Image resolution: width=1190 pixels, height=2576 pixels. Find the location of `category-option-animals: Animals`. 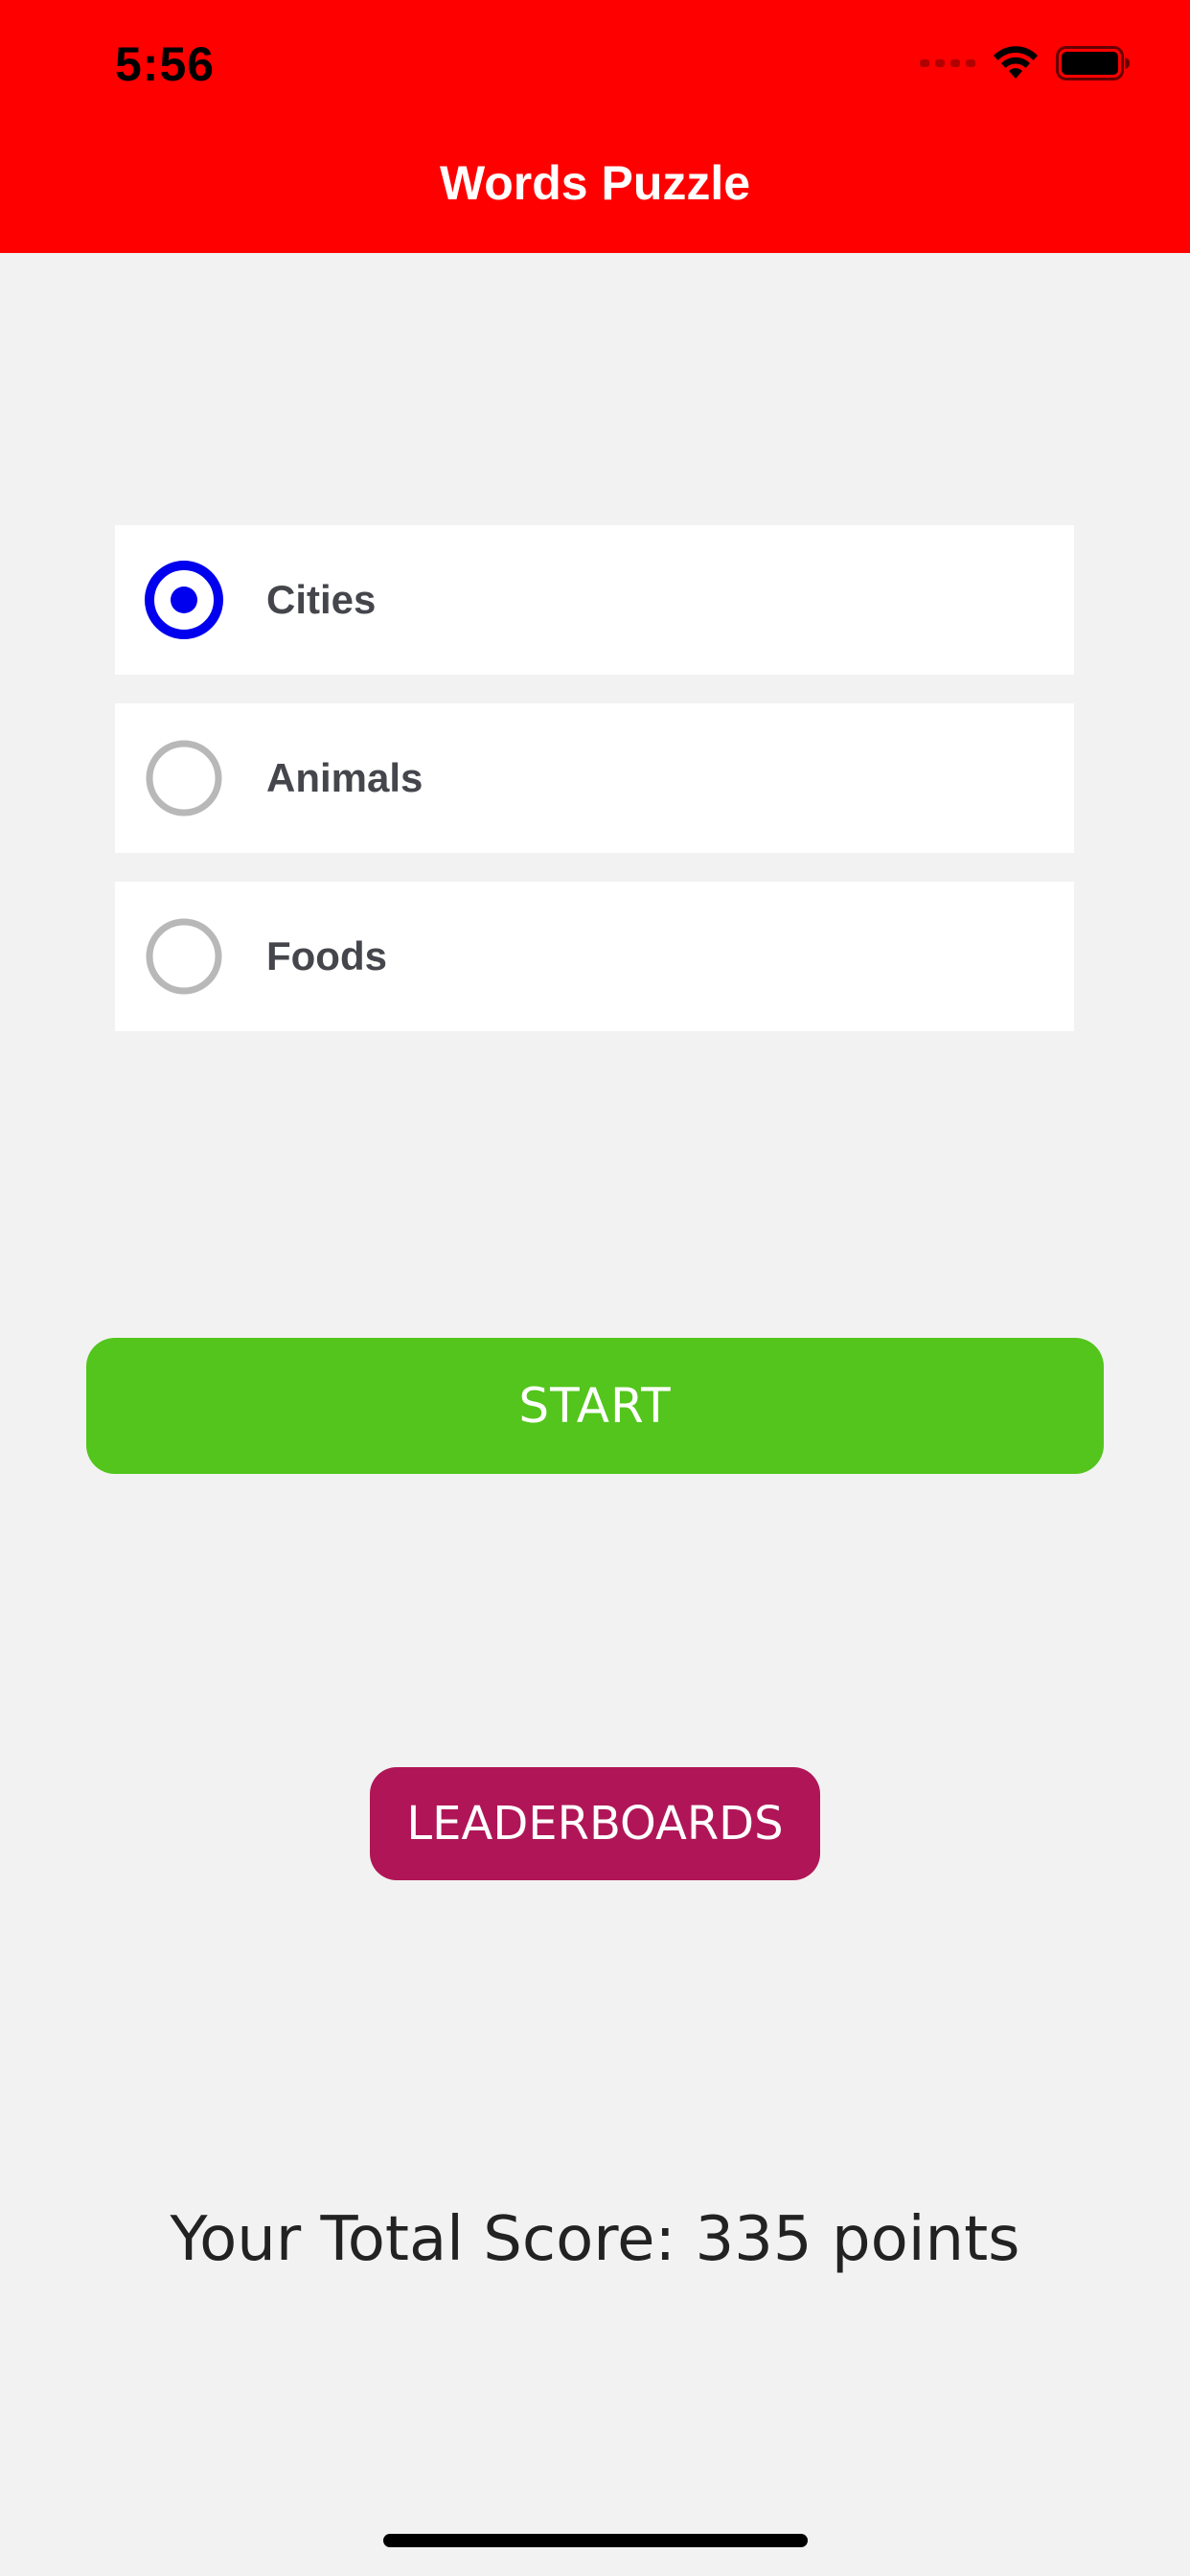

category-option-animals: Animals is located at coordinates (594, 778).